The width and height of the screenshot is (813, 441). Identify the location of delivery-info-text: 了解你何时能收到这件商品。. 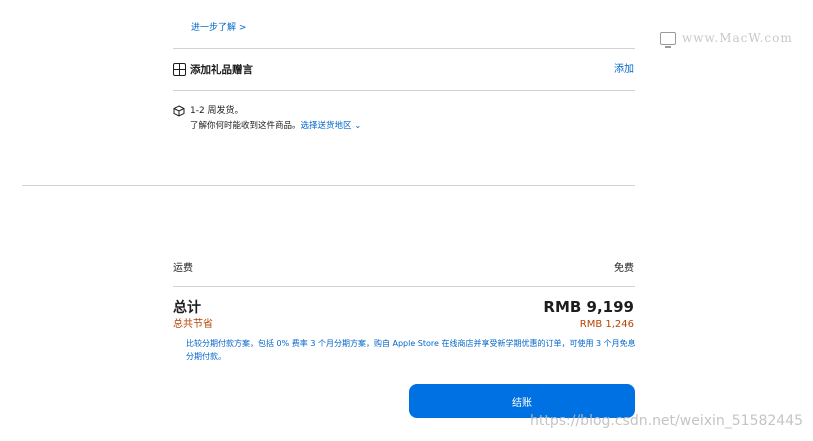
(245, 126).